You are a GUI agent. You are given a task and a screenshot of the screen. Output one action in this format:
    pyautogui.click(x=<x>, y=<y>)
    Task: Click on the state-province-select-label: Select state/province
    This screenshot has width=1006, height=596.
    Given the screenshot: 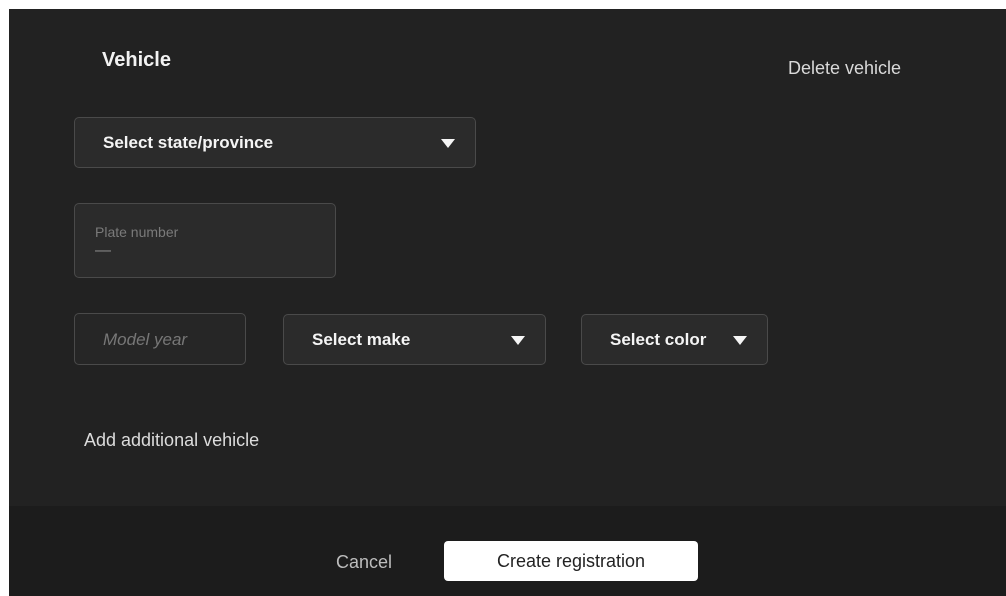 What is the action you would take?
    pyautogui.click(x=188, y=142)
    